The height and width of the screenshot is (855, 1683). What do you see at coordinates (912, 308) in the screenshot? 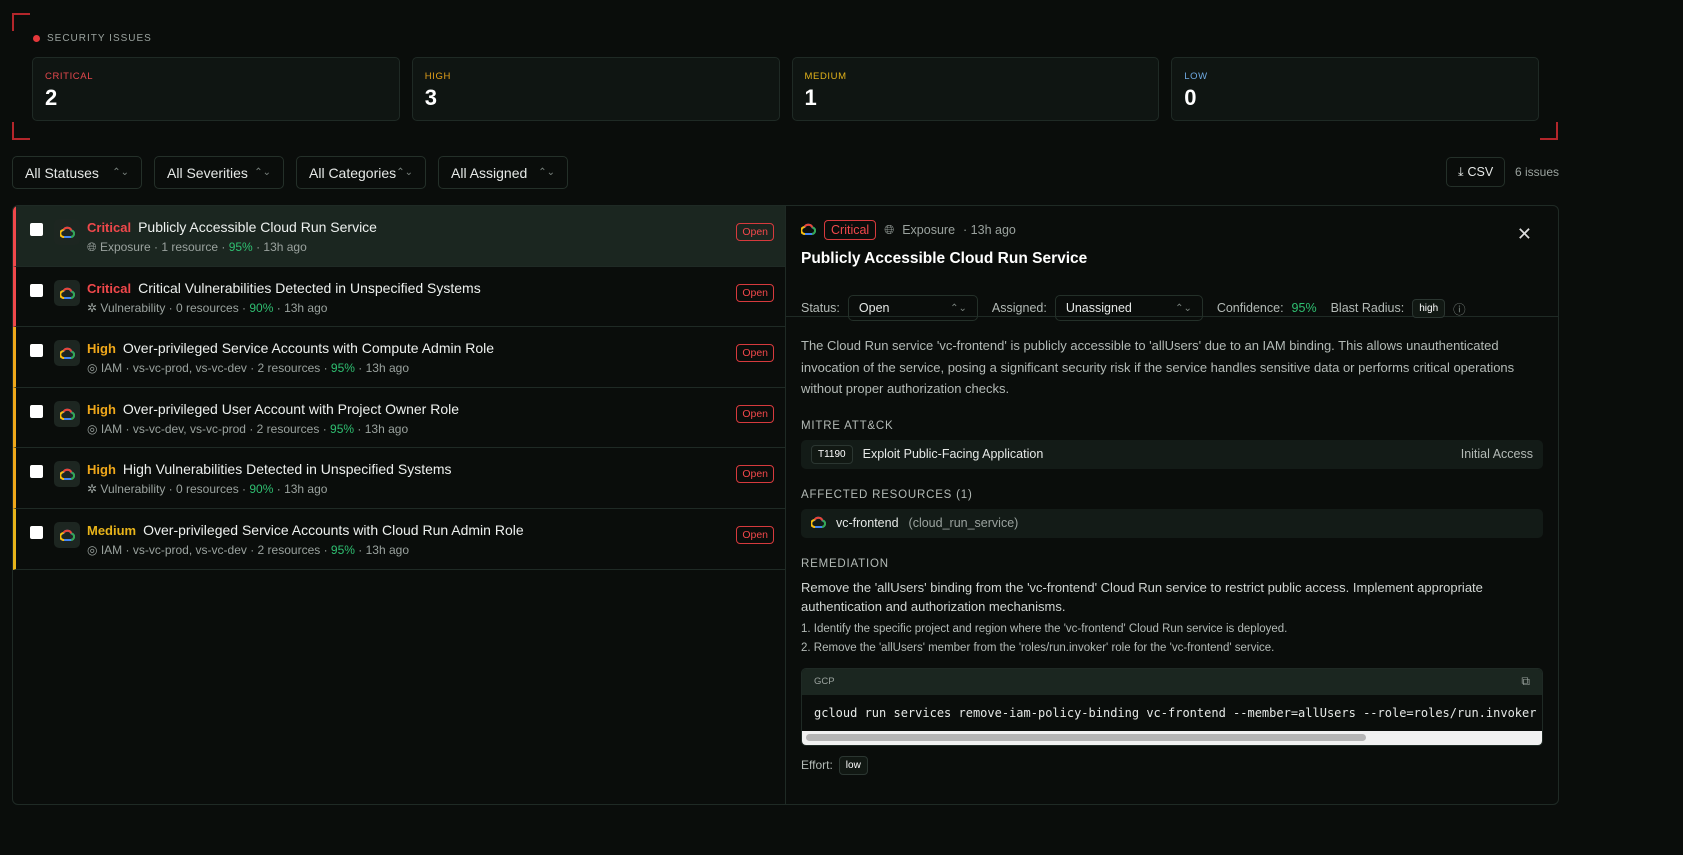
I see `status-select: Open ⌃⌄` at bounding box center [912, 308].